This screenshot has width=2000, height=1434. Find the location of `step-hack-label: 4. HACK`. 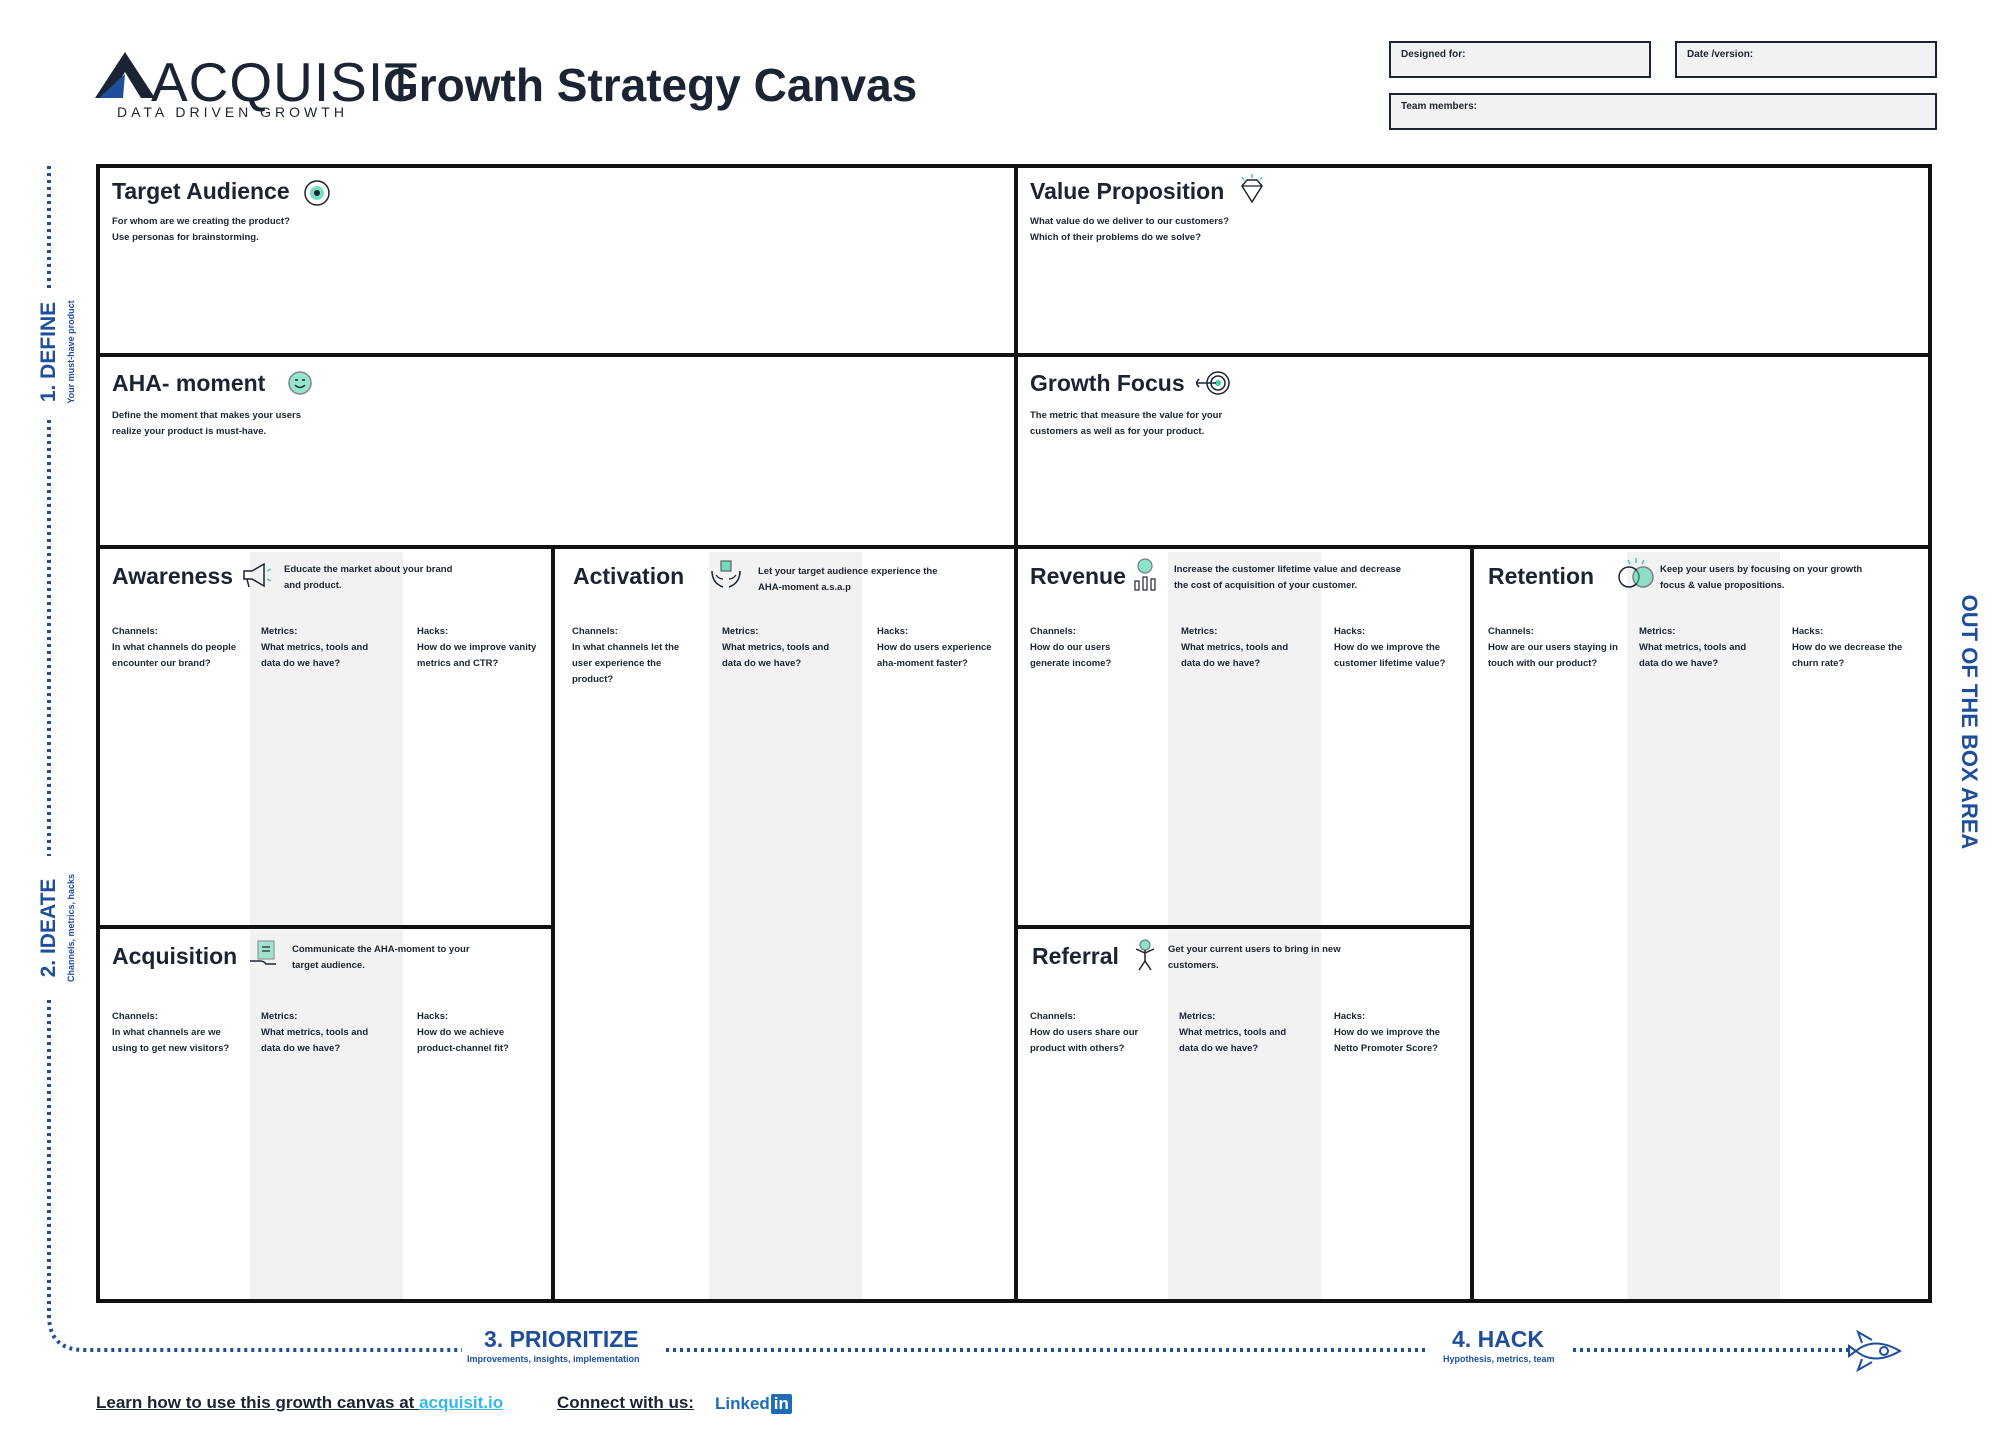

step-hack-label: 4. HACK is located at coordinates (1498, 1339).